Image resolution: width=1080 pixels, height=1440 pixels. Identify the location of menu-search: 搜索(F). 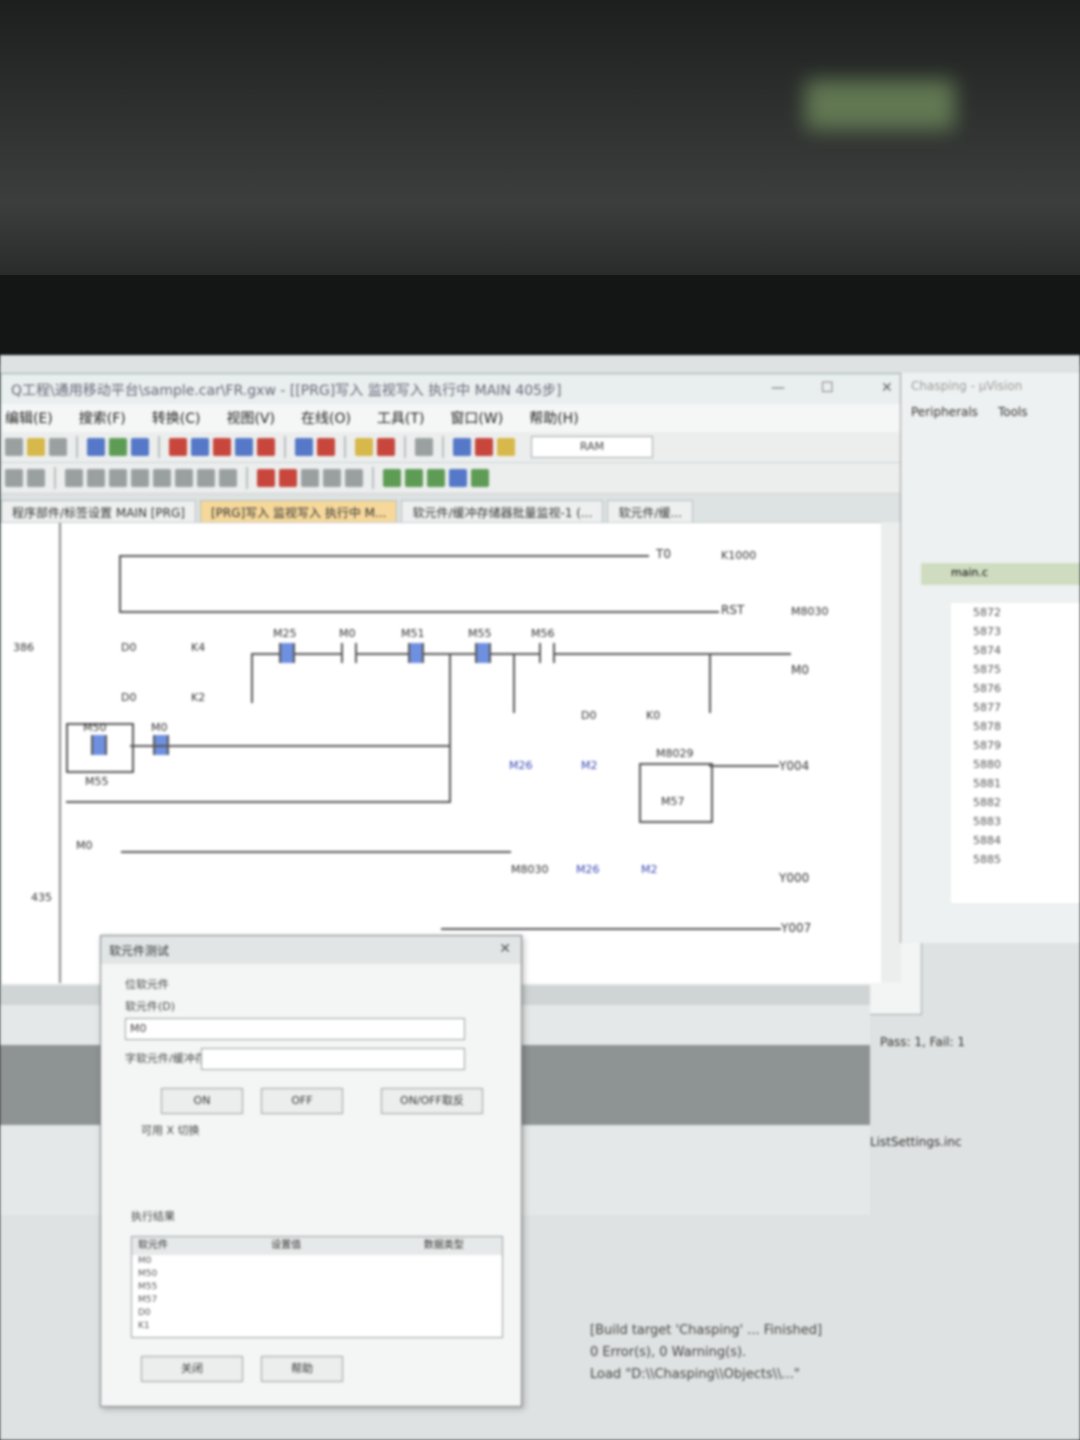
(102, 418).